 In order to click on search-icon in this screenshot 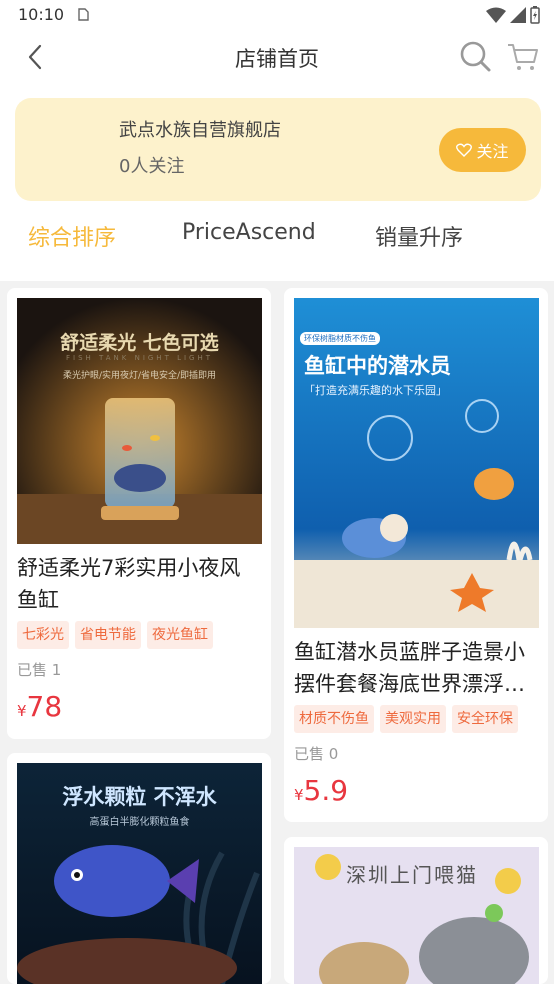, I will do `click(475, 56)`.